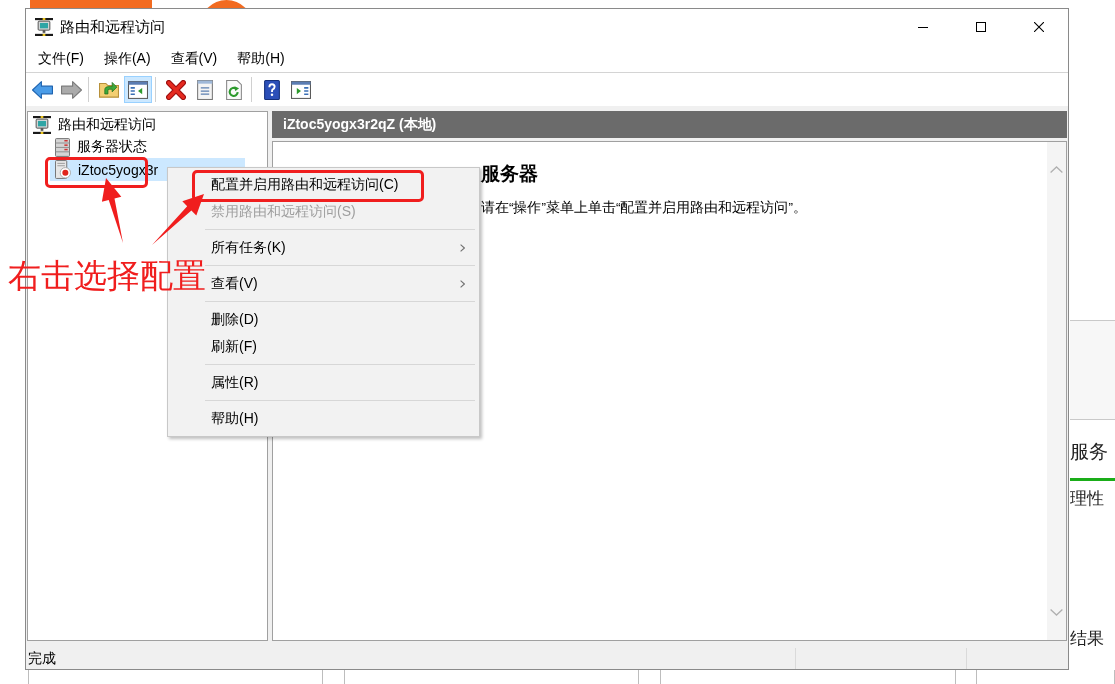 The width and height of the screenshot is (1115, 684). I want to click on menu-item: 删除(D), so click(235, 319).